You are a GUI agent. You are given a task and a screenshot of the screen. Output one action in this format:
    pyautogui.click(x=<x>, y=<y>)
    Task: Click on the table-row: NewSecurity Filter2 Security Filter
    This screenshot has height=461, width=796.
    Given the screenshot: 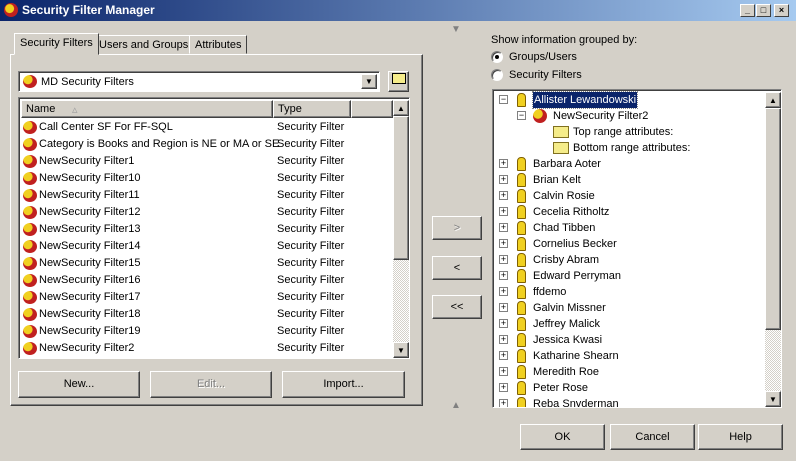 What is the action you would take?
    pyautogui.click(x=207, y=348)
    